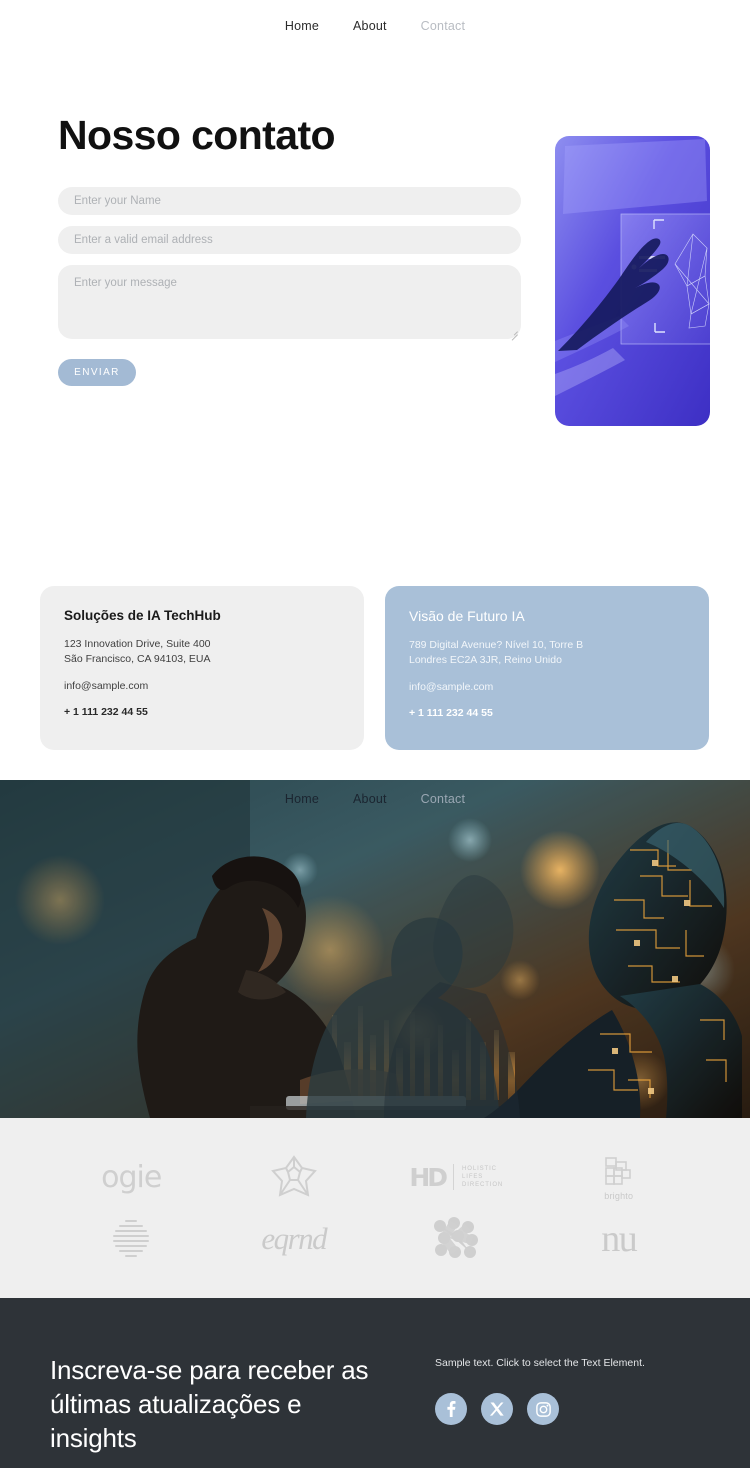 The width and height of the screenshot is (750, 1468). What do you see at coordinates (496, 645) in the screenshot?
I see `card-address-line-1: 789 Digital Avenue? Nível 10, Torre B` at bounding box center [496, 645].